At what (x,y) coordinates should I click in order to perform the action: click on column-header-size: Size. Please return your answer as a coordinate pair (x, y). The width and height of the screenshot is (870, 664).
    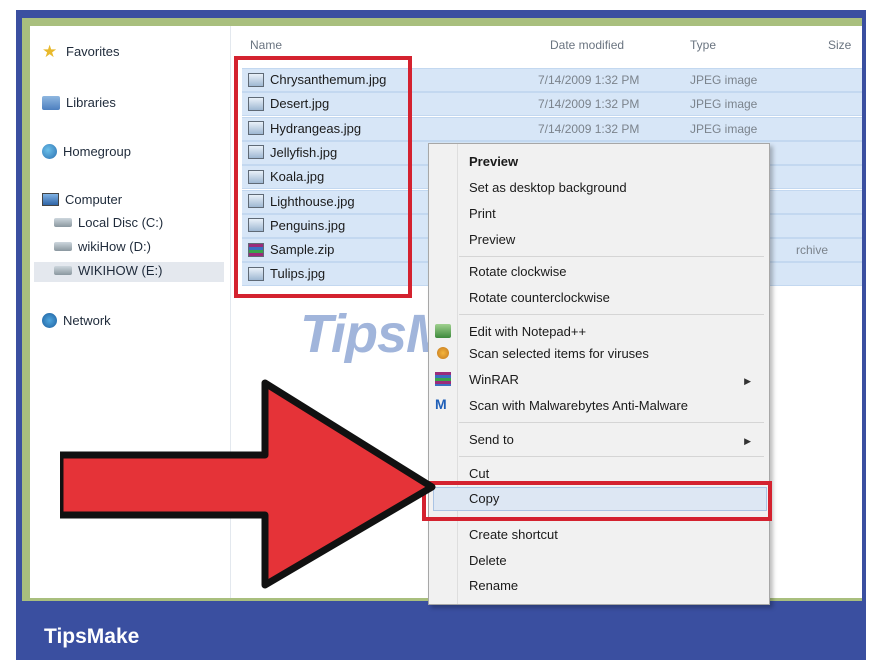
    Looking at the image, I should click on (839, 45).